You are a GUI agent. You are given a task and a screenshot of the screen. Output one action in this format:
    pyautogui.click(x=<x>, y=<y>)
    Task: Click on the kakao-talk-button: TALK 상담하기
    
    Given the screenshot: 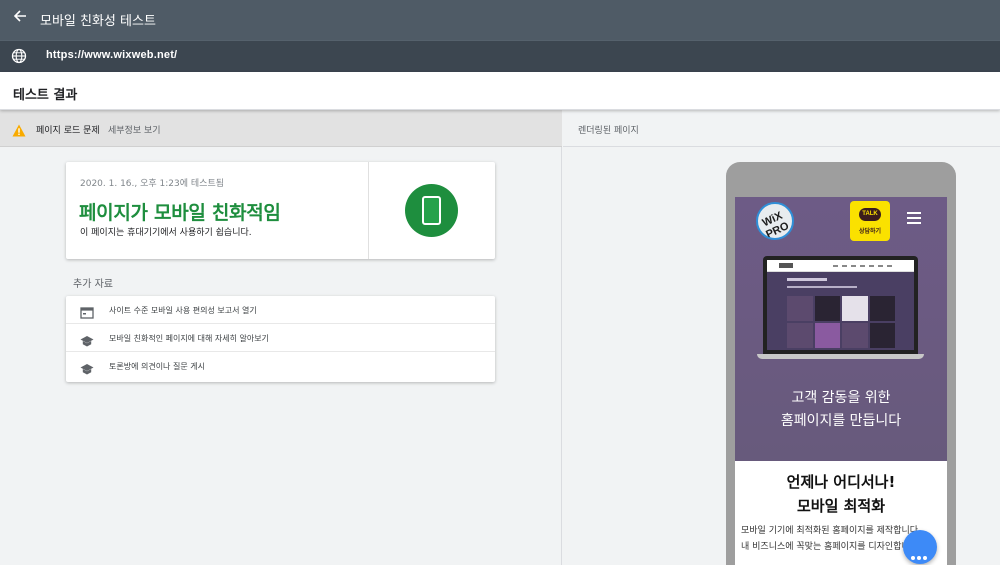 What is the action you would take?
    pyautogui.click(x=870, y=221)
    